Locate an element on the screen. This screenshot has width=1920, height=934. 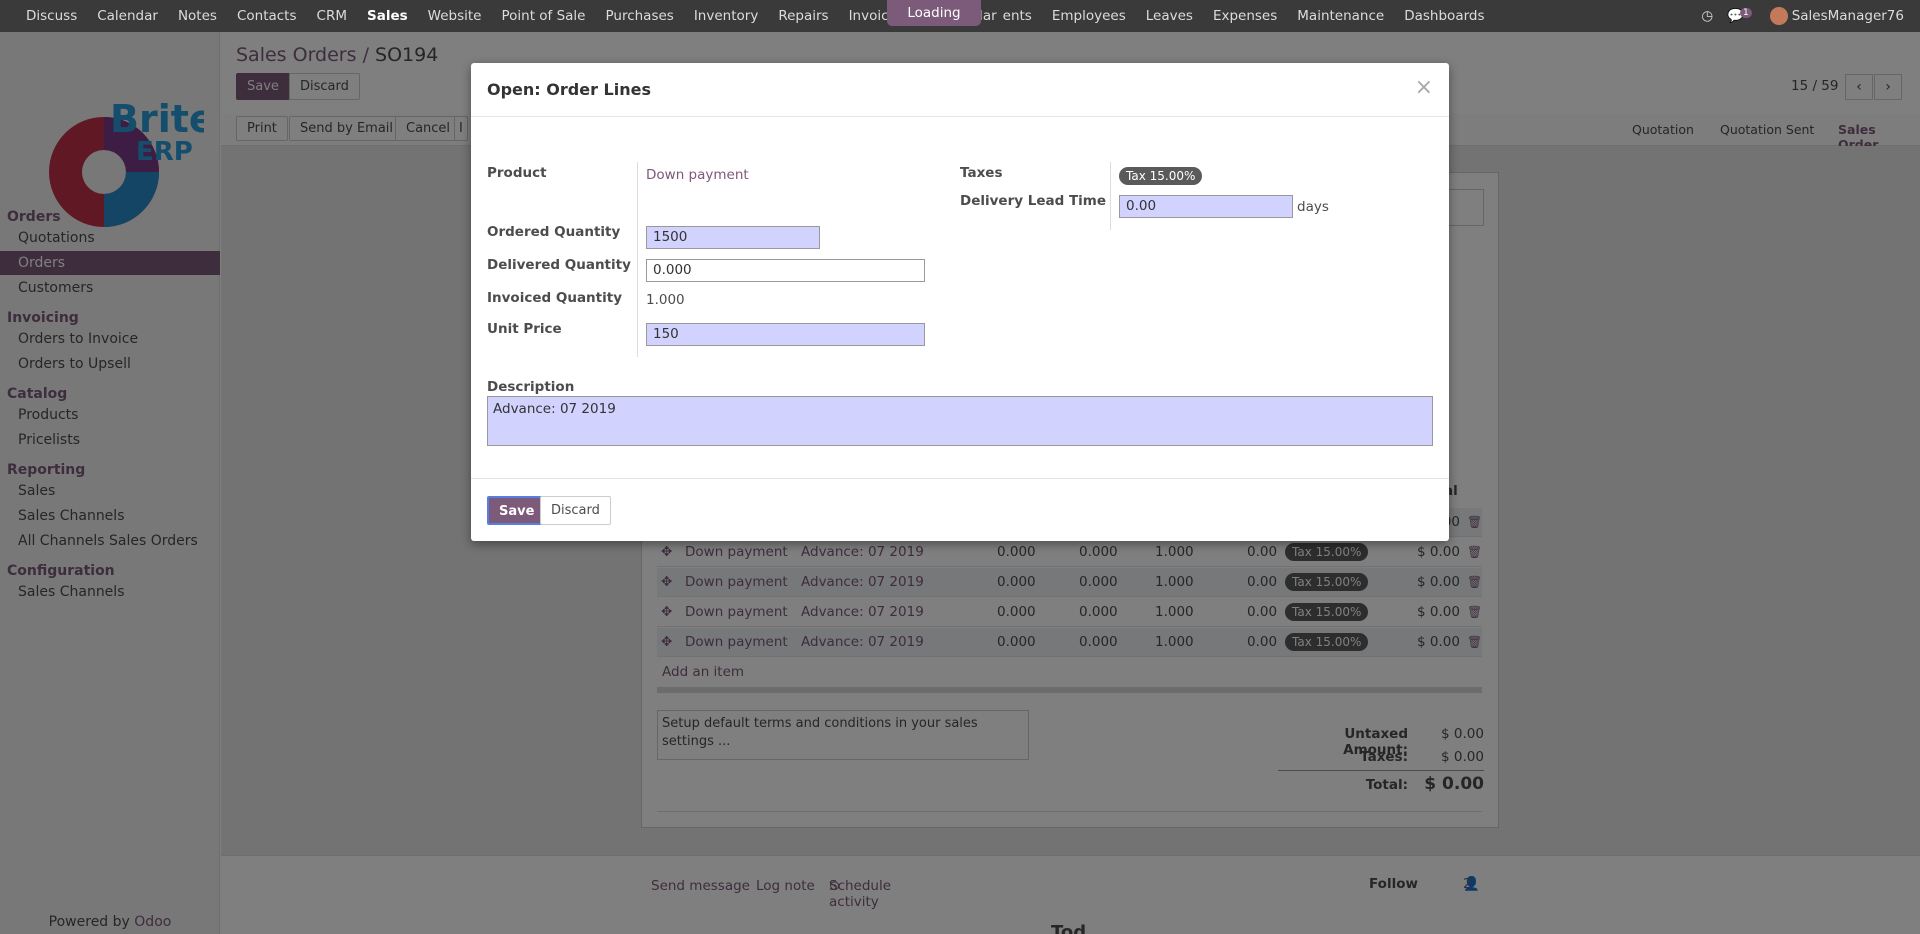
product-label: Product is located at coordinates (517, 173).